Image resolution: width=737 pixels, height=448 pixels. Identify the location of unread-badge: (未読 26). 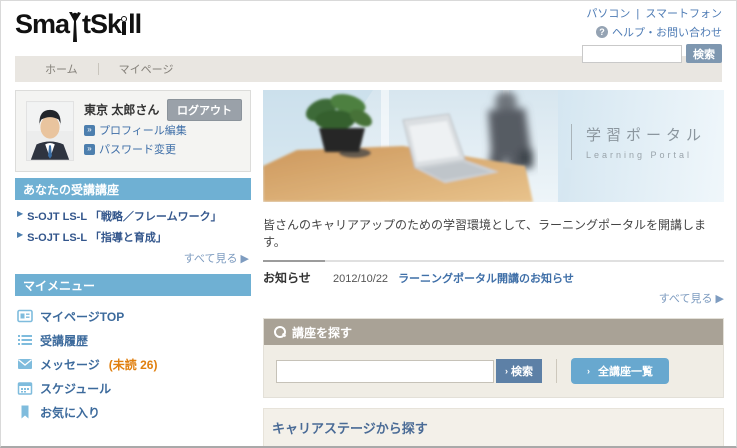
(133, 364).